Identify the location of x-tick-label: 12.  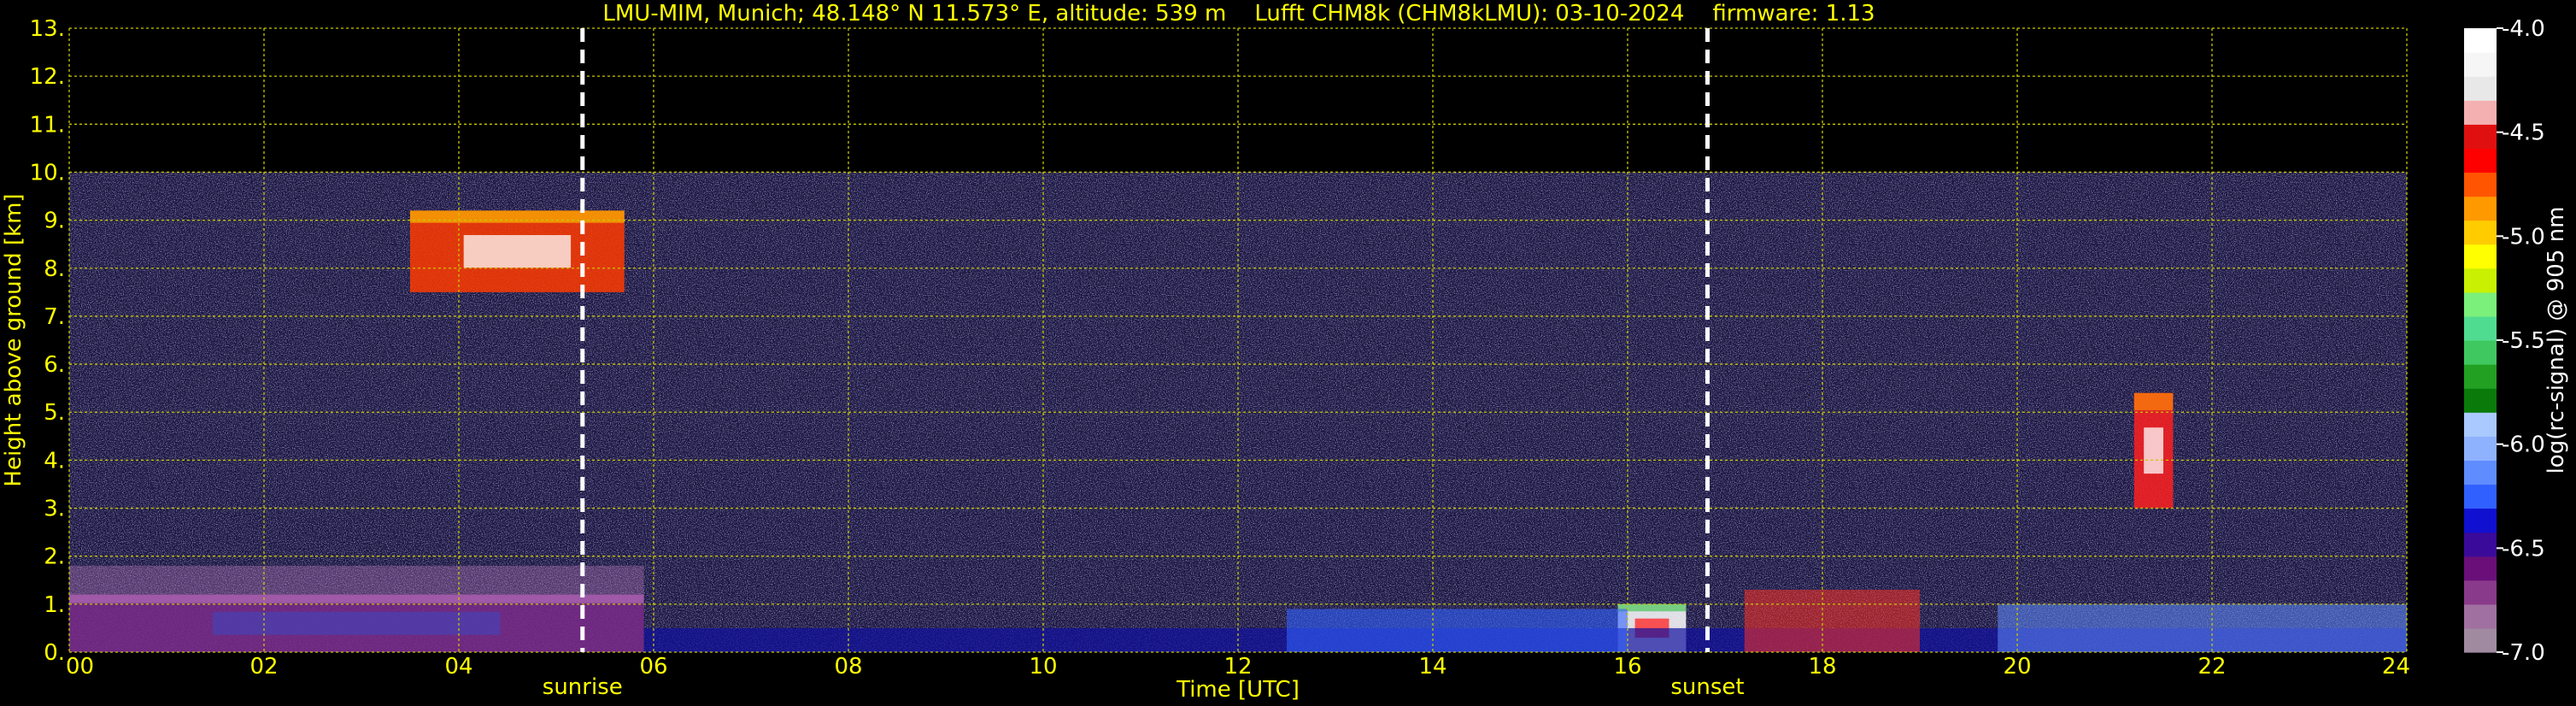
(1237, 667).